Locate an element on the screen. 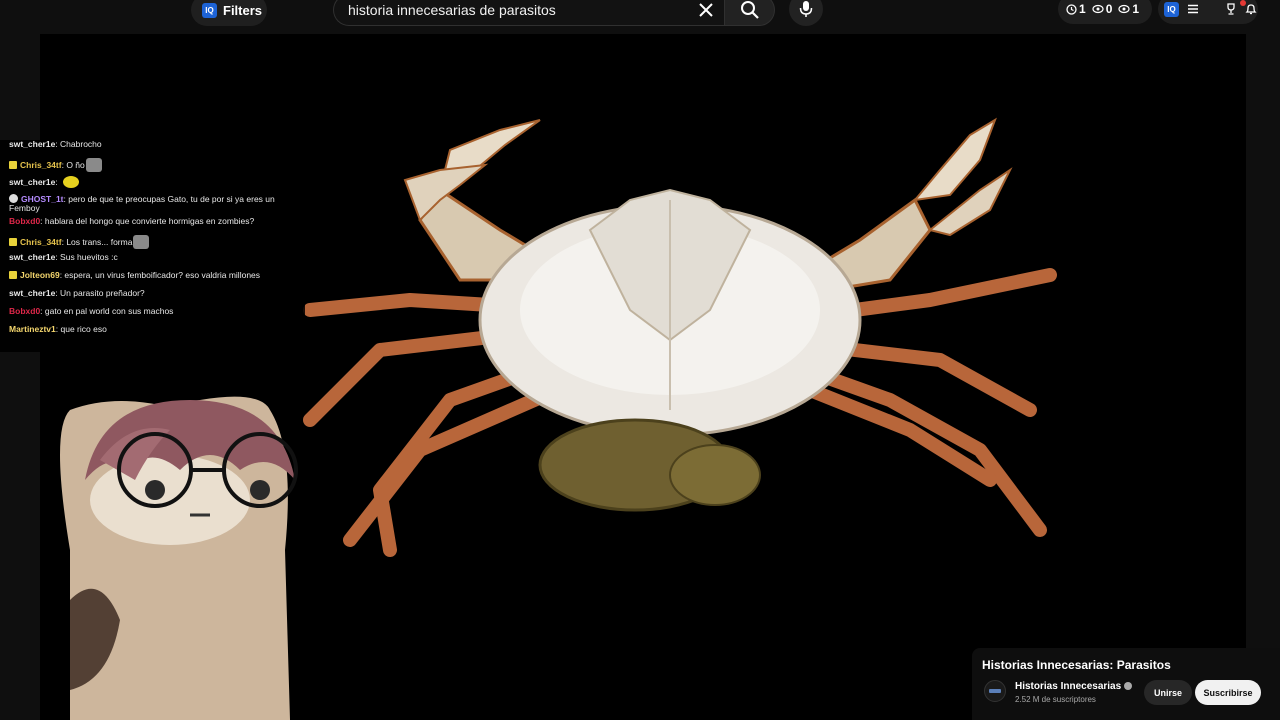 The height and width of the screenshot is (720, 1280). hidden-count: 0 is located at coordinates (1109, 9).